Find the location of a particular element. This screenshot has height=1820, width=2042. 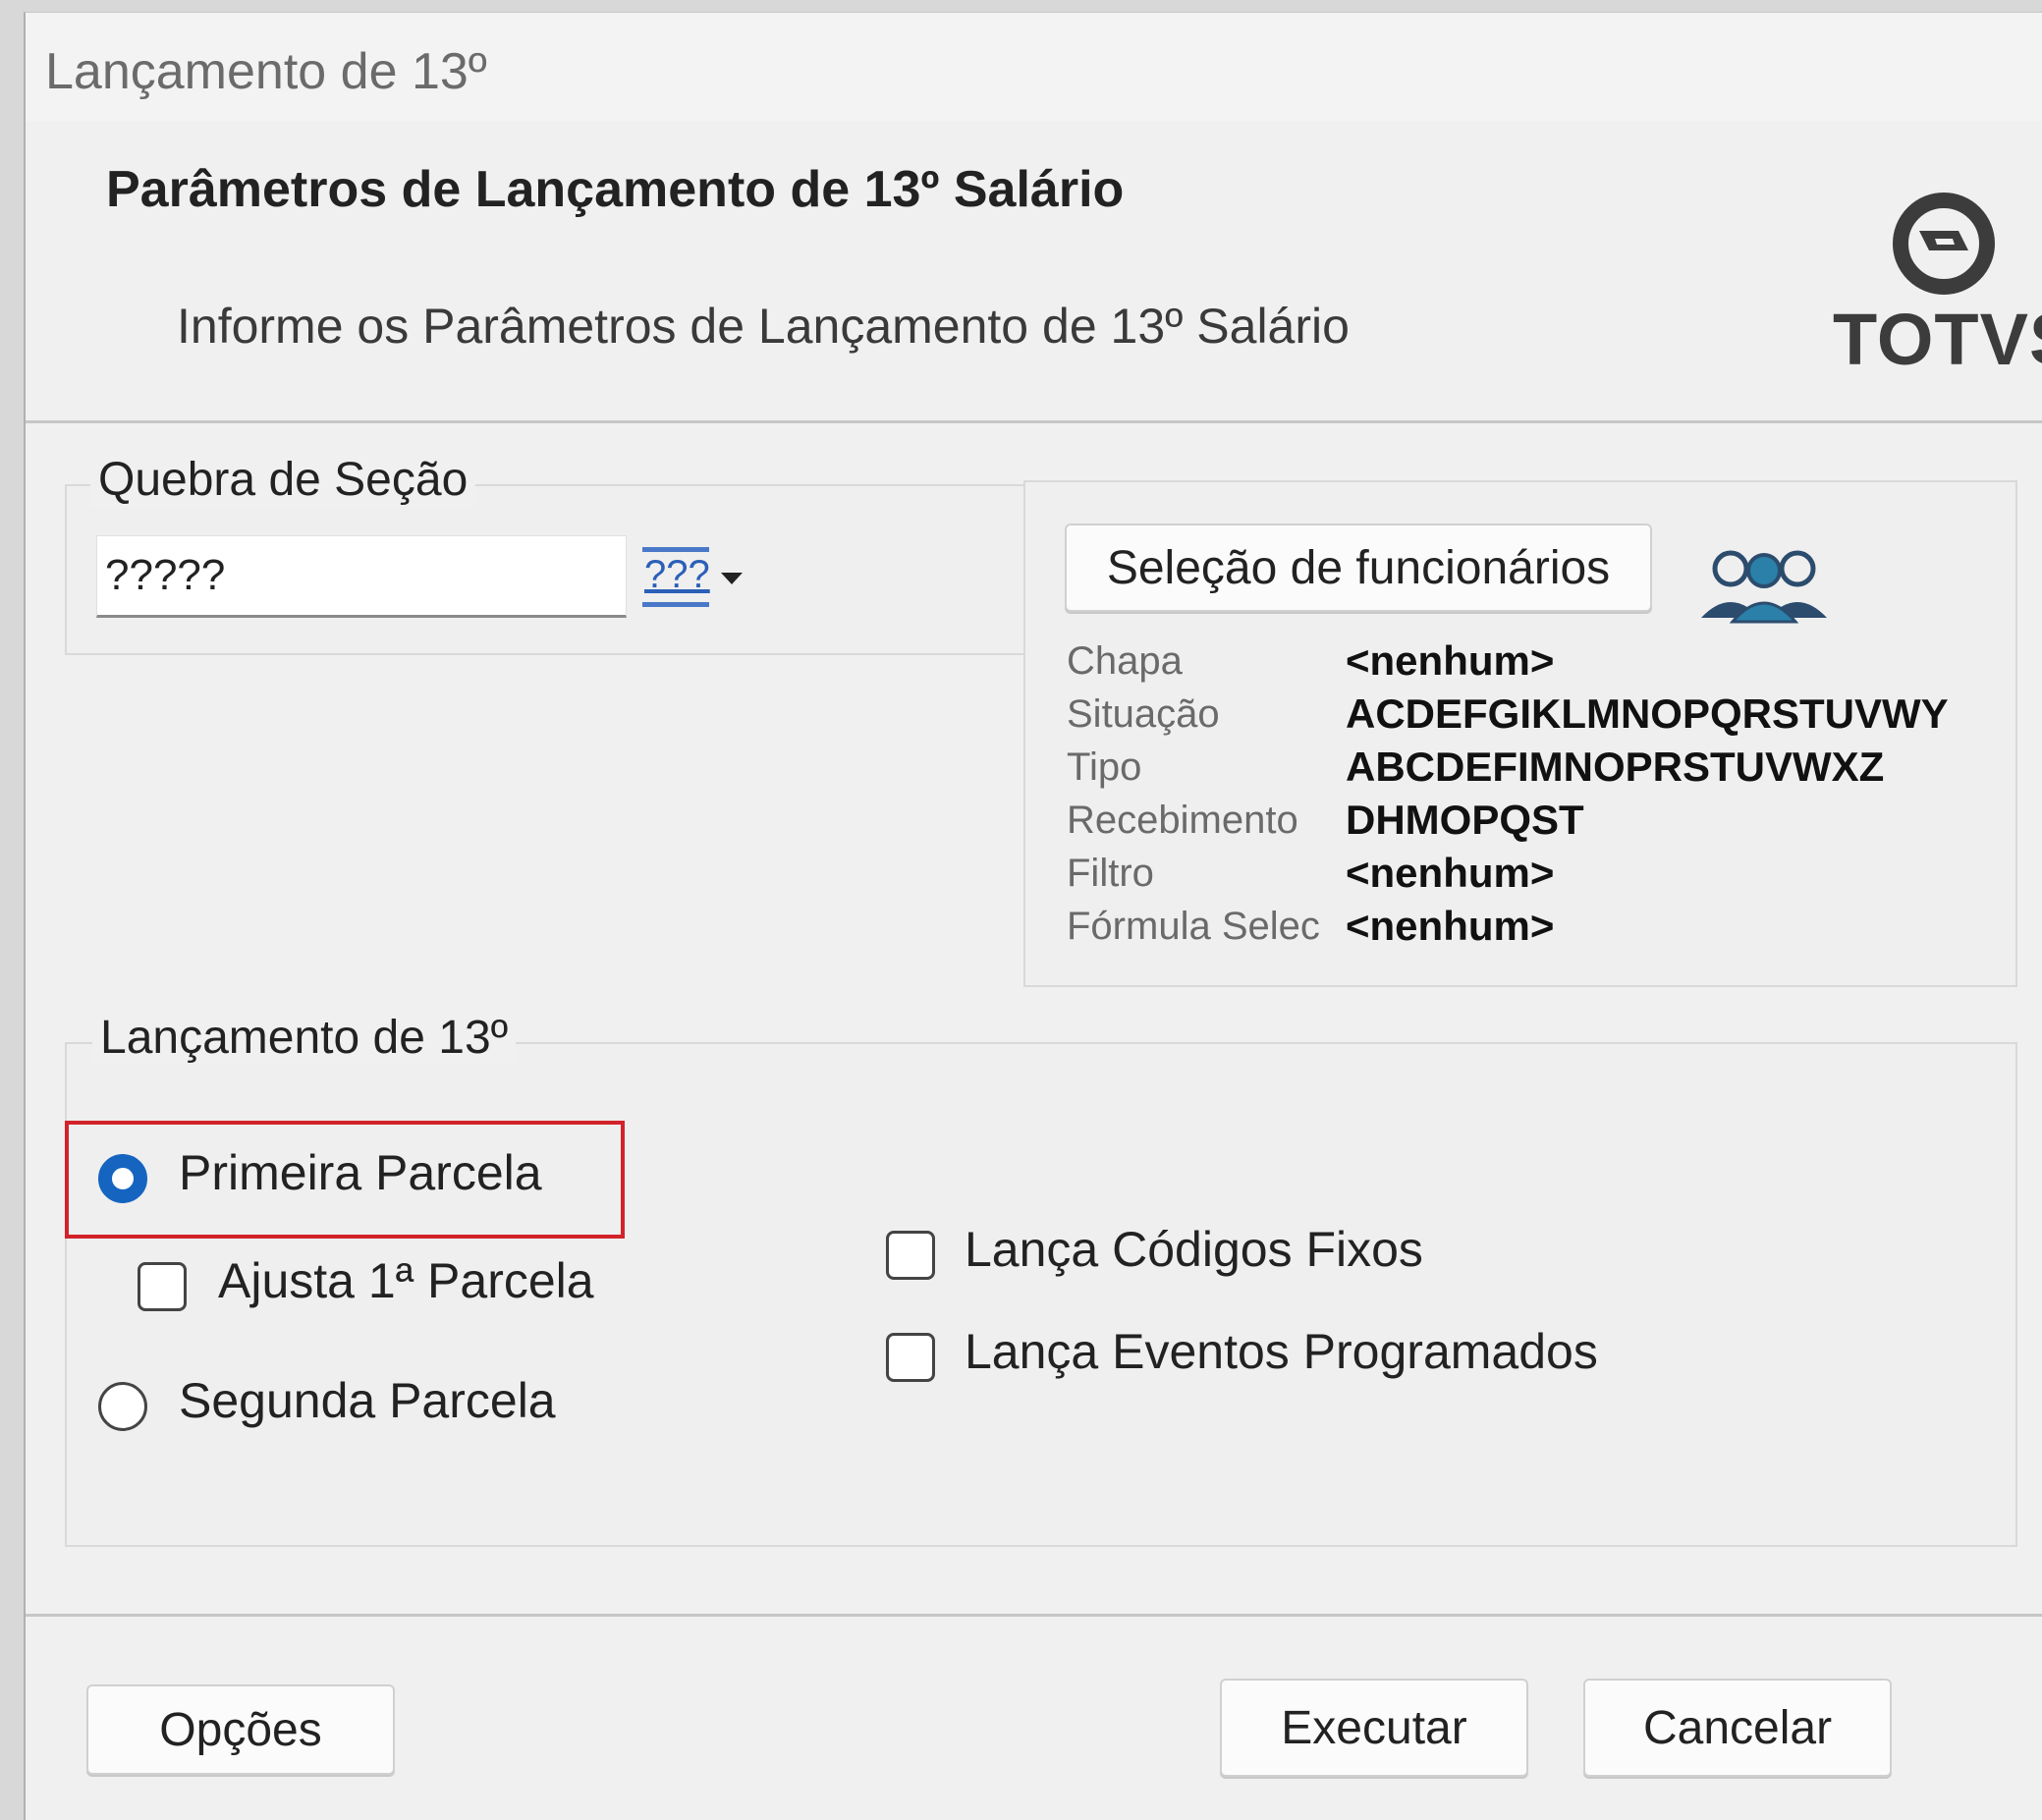

info-label-situacao: Situação is located at coordinates (1144, 714).